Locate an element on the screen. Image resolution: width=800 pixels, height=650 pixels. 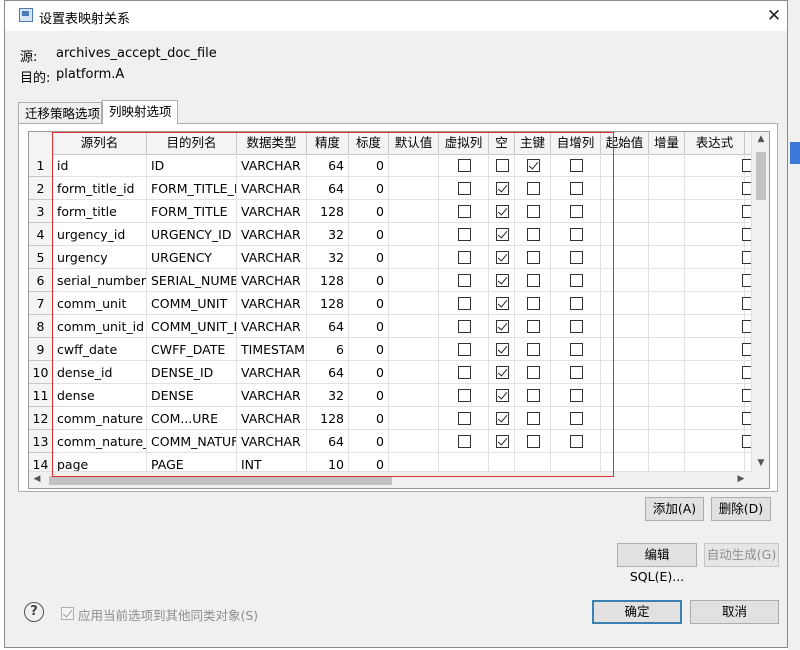
help-icon: ? is located at coordinates (34, 612).